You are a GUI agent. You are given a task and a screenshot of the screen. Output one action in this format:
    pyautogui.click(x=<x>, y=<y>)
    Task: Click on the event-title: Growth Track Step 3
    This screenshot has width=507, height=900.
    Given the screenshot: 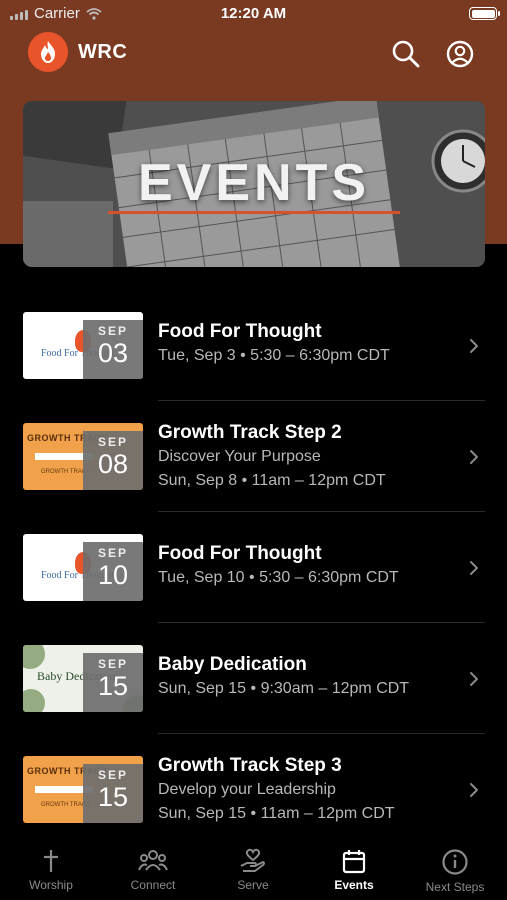 What is the action you would take?
    pyautogui.click(x=250, y=765)
    